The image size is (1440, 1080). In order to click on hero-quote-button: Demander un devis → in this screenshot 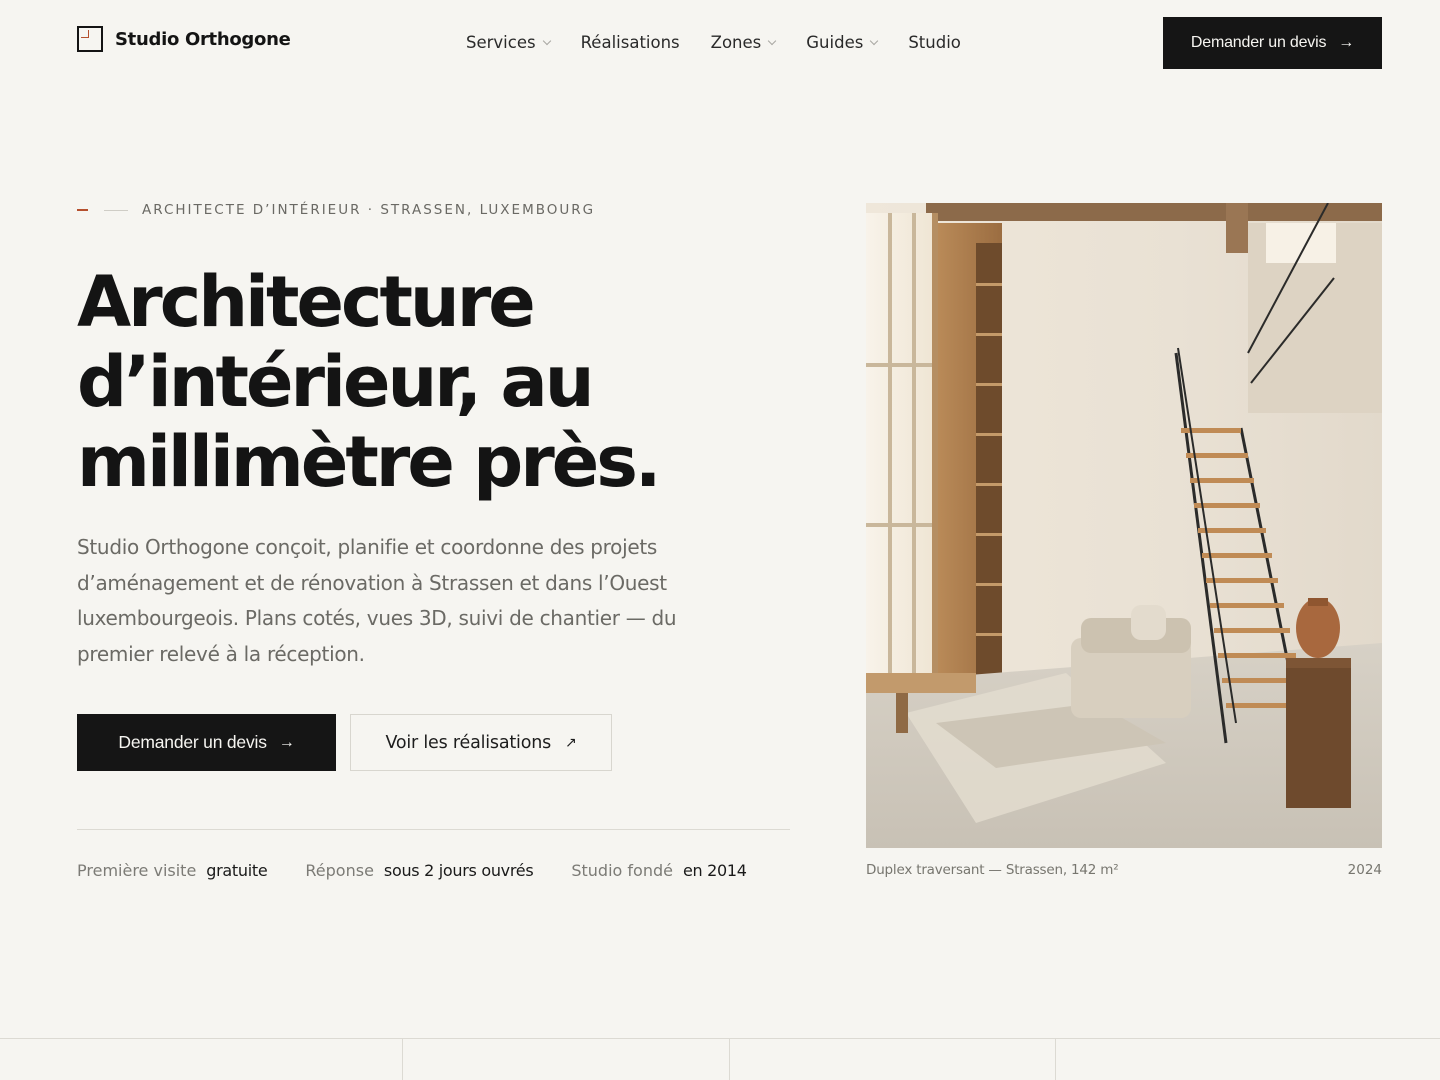, I will do `click(206, 742)`.